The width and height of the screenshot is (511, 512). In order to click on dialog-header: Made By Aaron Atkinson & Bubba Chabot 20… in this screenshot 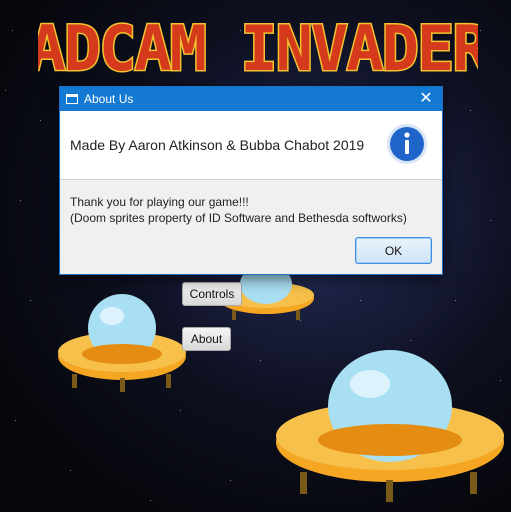, I will do `click(251, 145)`.